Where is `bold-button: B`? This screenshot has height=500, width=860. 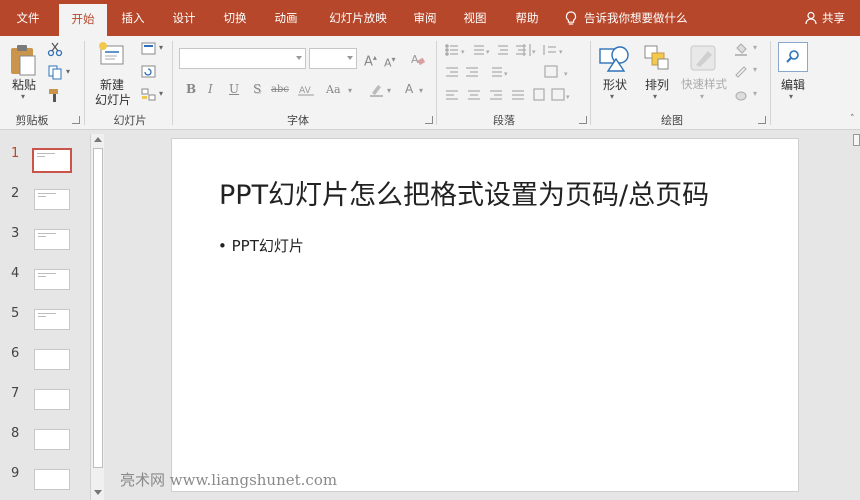
bold-button: B is located at coordinates (191, 89).